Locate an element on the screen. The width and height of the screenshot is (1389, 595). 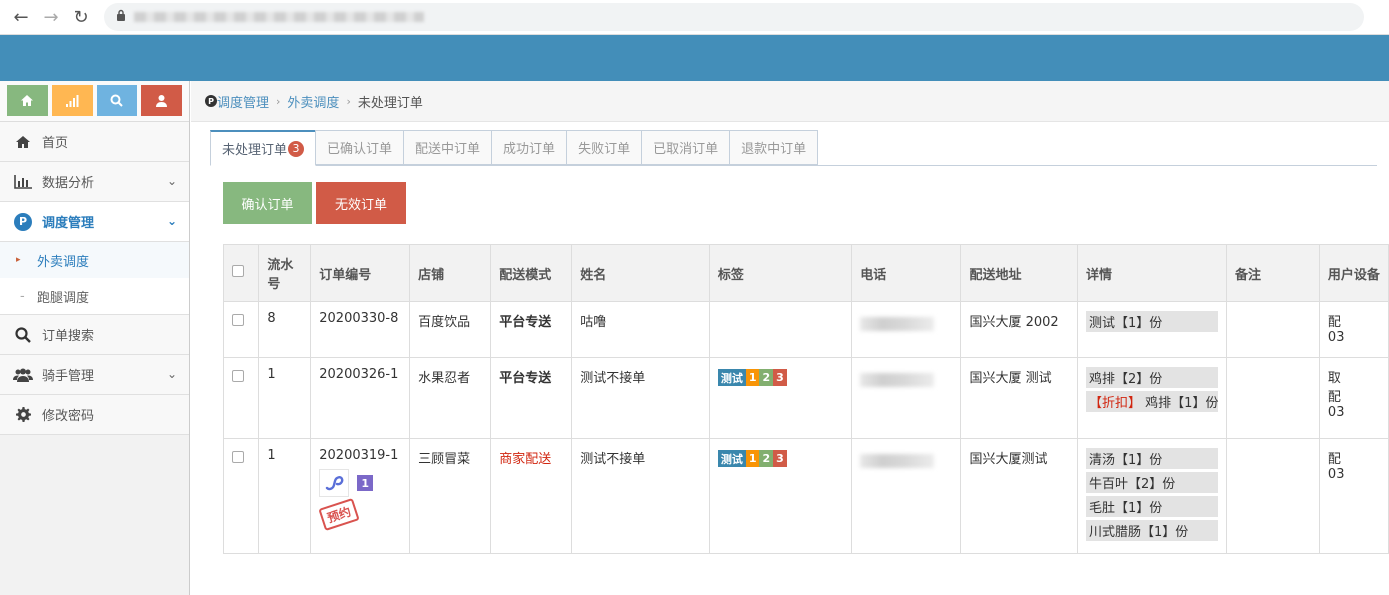
sidebar-item-label: 订单搜索 is located at coordinates (68, 336).